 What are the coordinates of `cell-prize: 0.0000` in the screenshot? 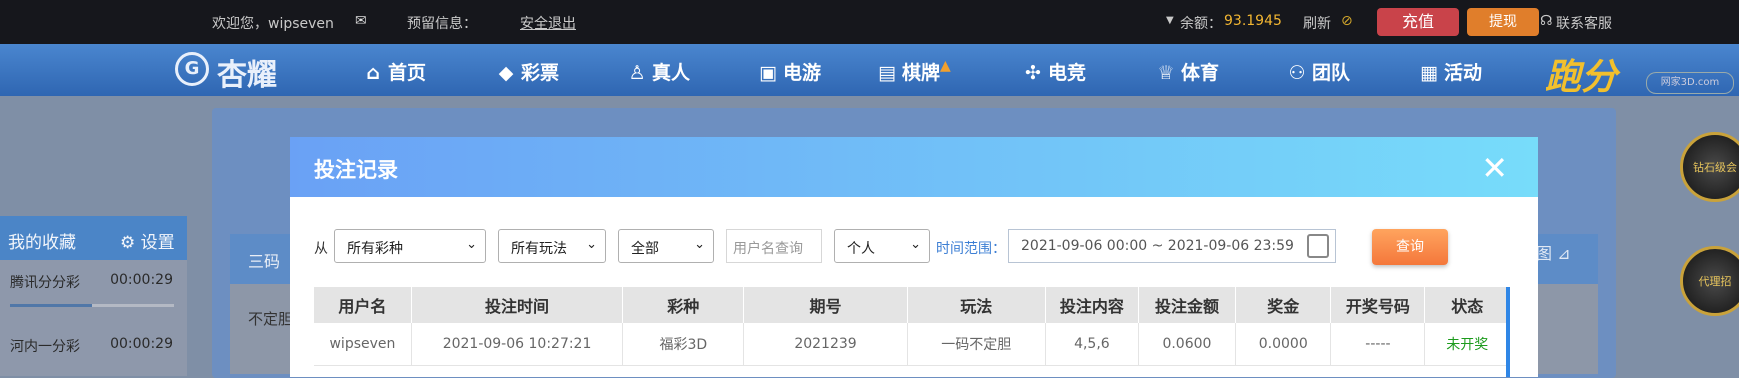 It's located at (1283, 344).